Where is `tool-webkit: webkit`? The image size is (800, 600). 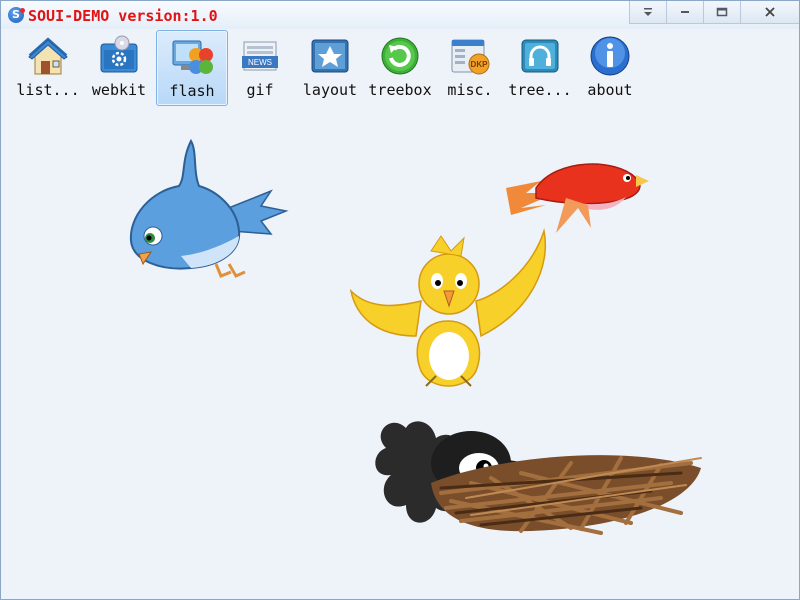 tool-webkit: webkit is located at coordinates (119, 67).